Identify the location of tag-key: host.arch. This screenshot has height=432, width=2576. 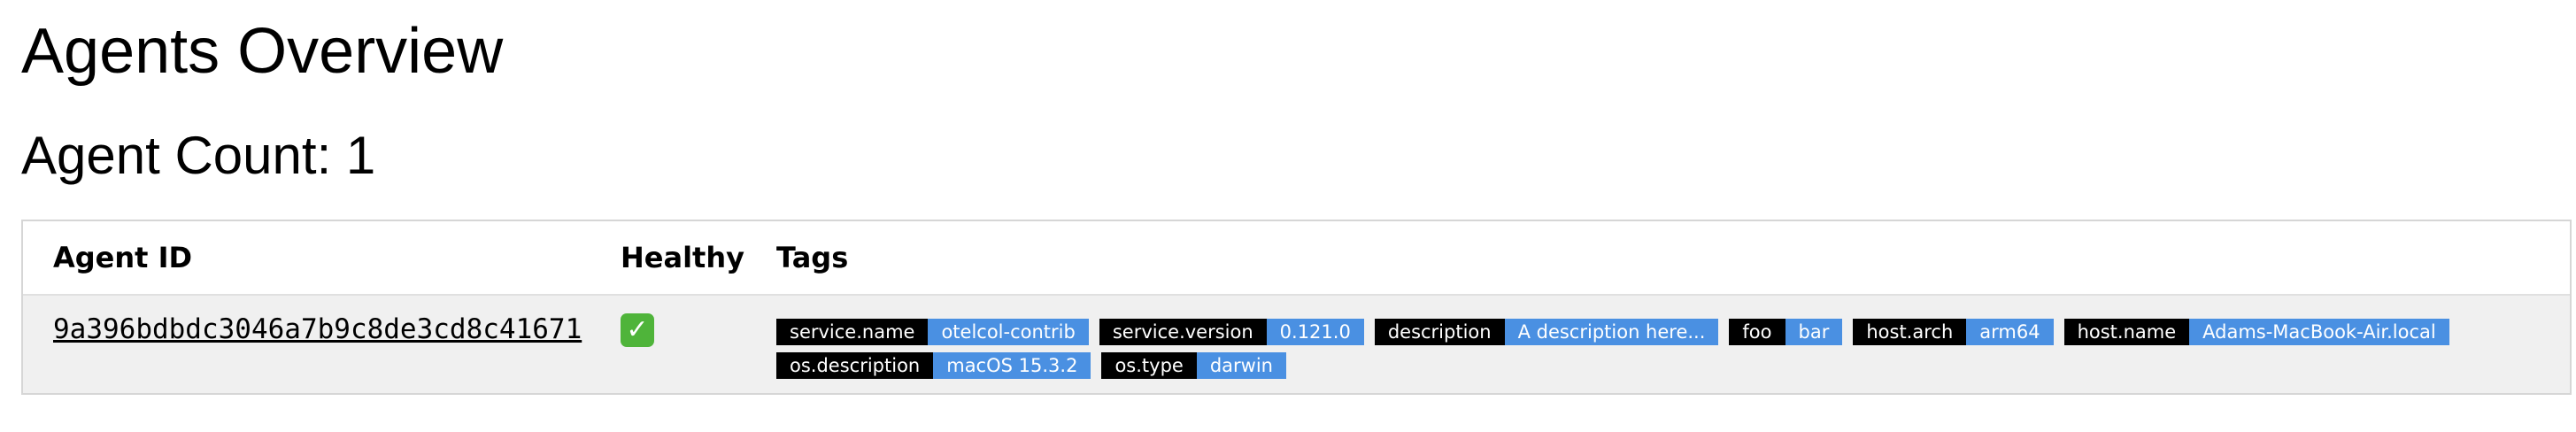
(1910, 332).